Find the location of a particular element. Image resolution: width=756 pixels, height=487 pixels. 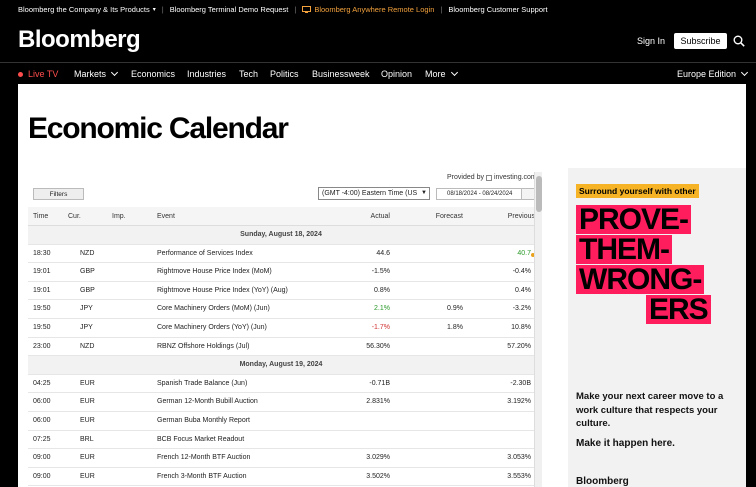

bloomberg-logo: Bloomberg is located at coordinates (79, 40).